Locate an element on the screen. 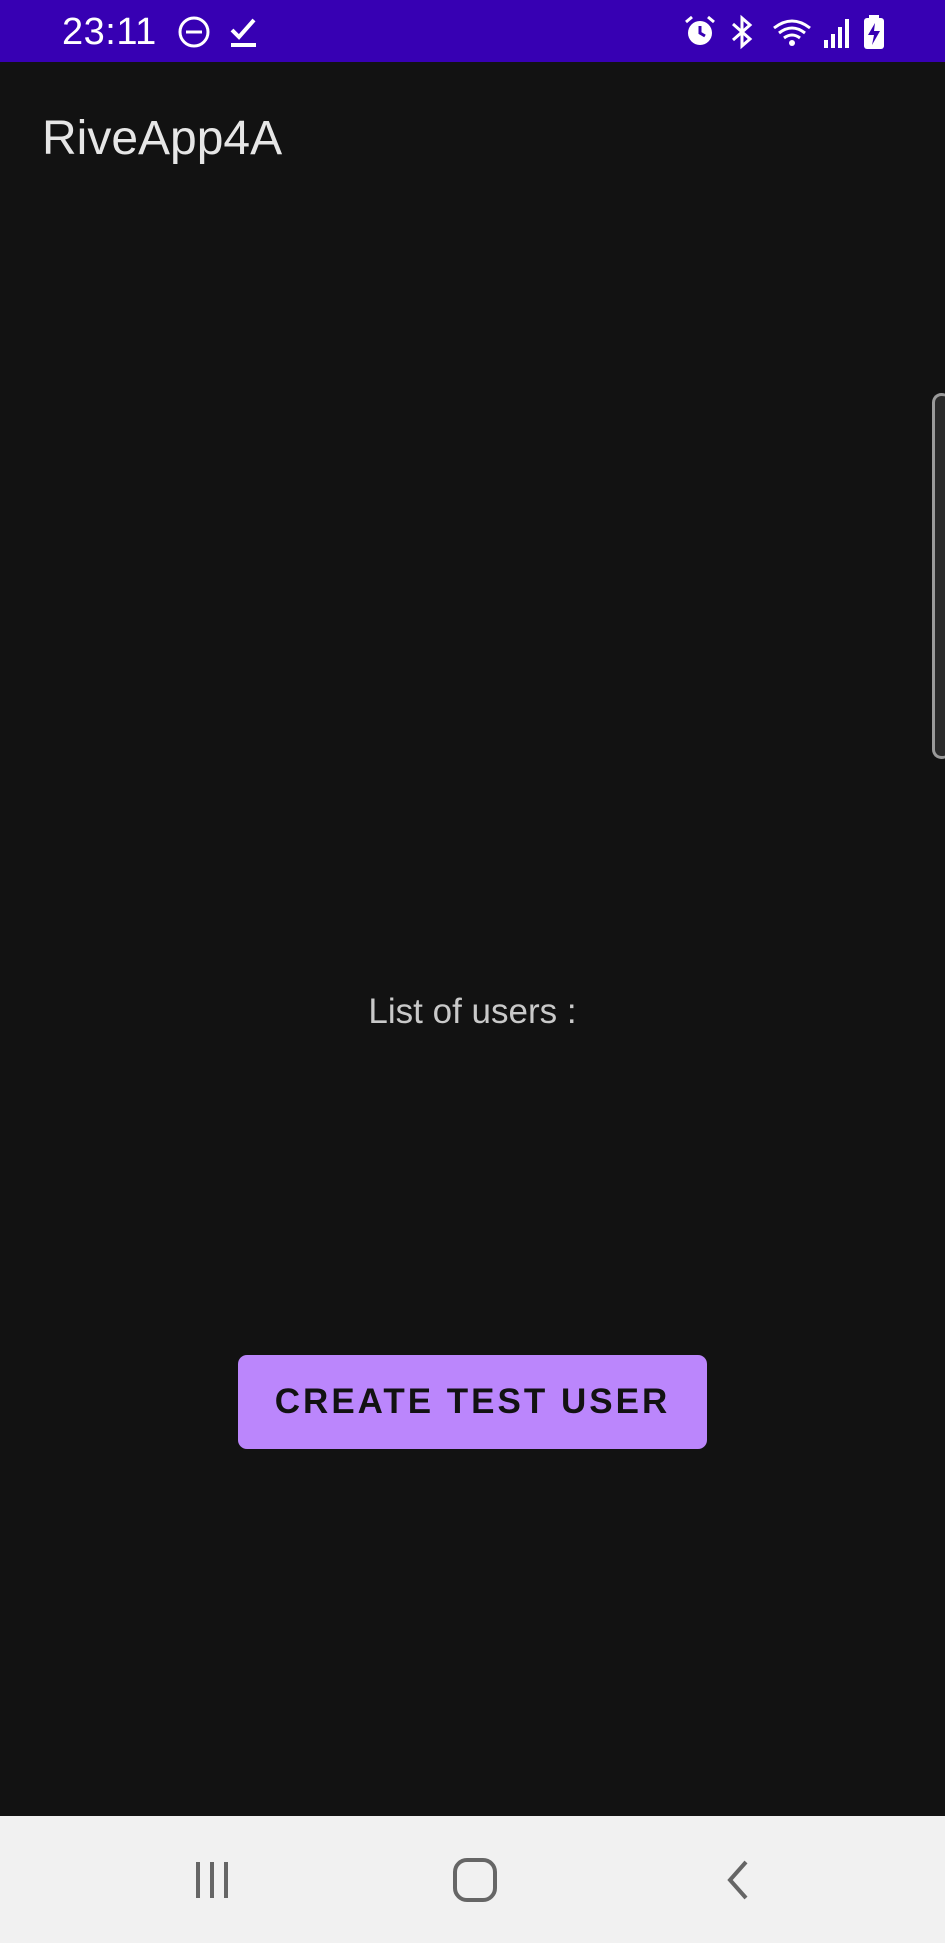  wifi-icon is located at coordinates (792, 32).